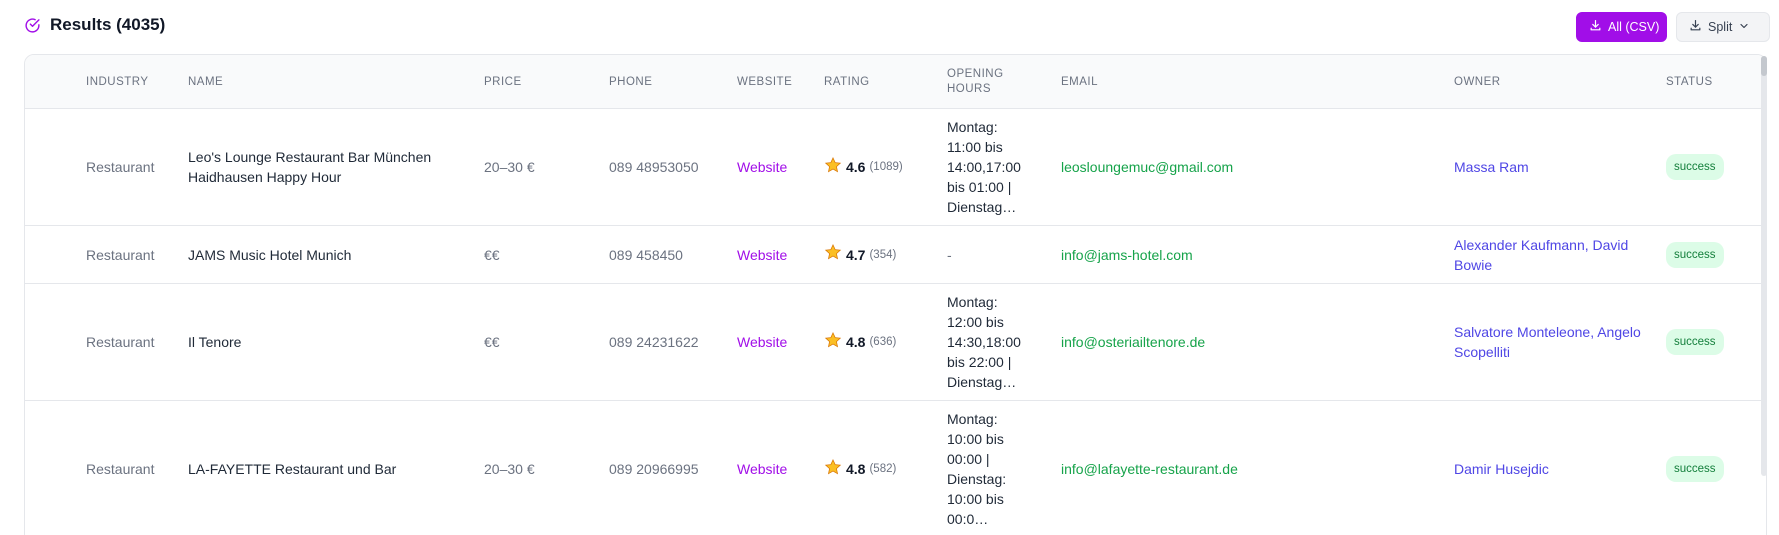 The width and height of the screenshot is (1779, 535). I want to click on scrollbar-track, so click(1764, 266).